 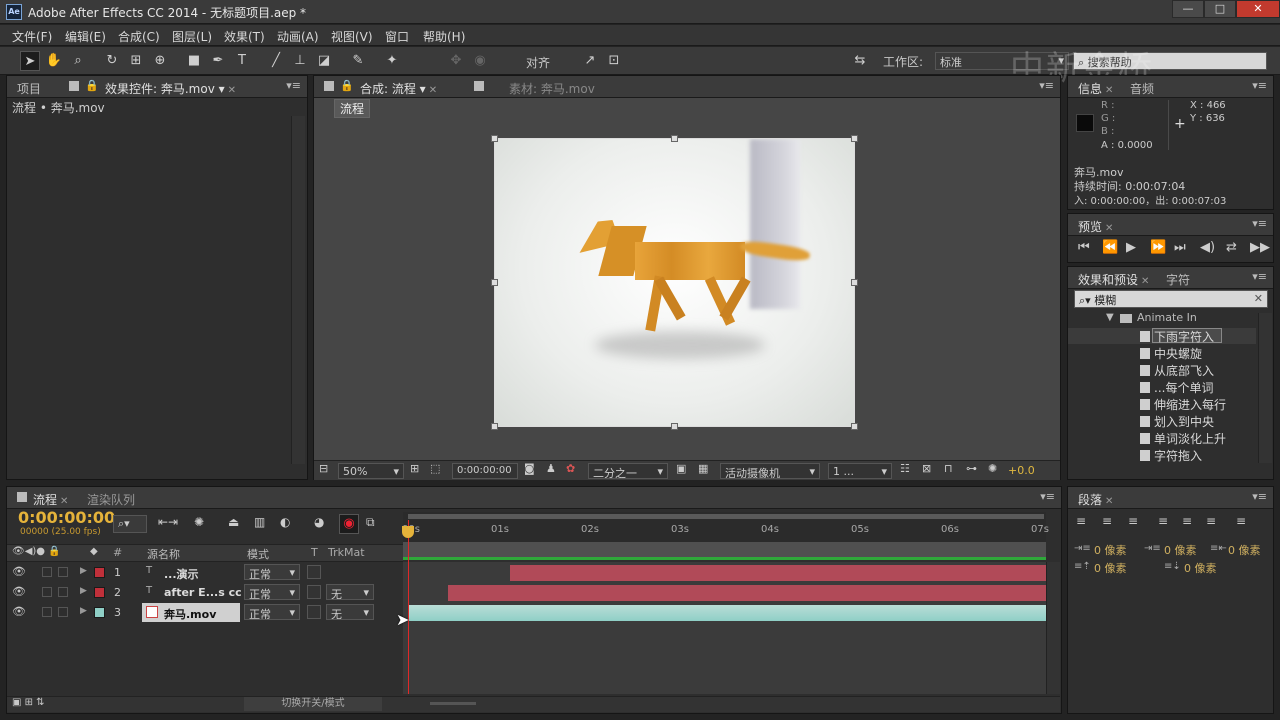 I want to click on effect-item: 中央螺旋, so click(x=1171, y=353).